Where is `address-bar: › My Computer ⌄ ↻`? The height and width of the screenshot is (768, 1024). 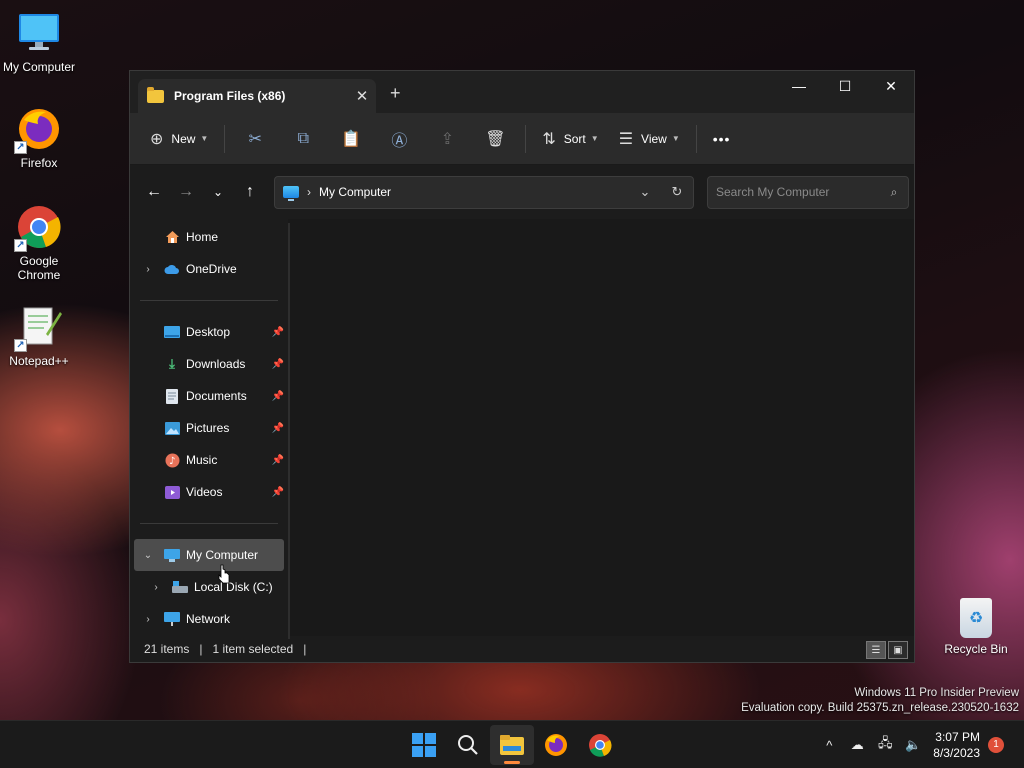 address-bar: › My Computer ⌄ ↻ is located at coordinates (484, 192).